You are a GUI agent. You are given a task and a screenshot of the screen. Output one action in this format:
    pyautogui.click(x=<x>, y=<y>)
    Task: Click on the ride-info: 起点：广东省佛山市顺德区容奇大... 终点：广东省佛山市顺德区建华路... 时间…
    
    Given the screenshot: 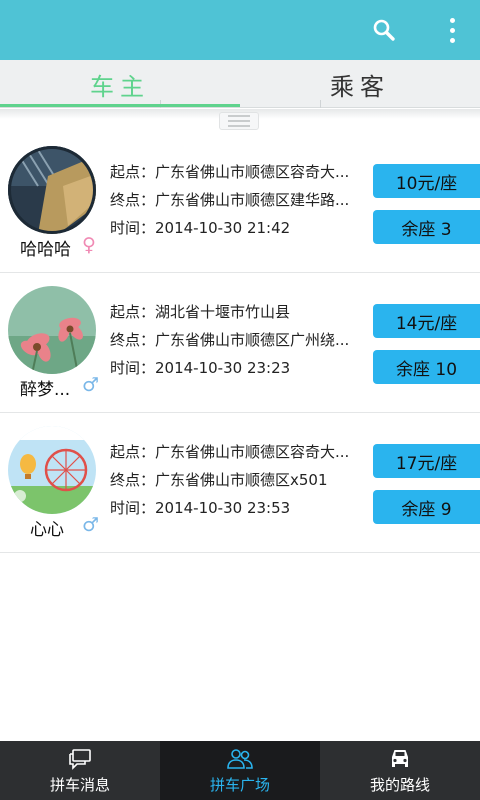 What is the action you would take?
    pyautogui.click(x=238, y=203)
    